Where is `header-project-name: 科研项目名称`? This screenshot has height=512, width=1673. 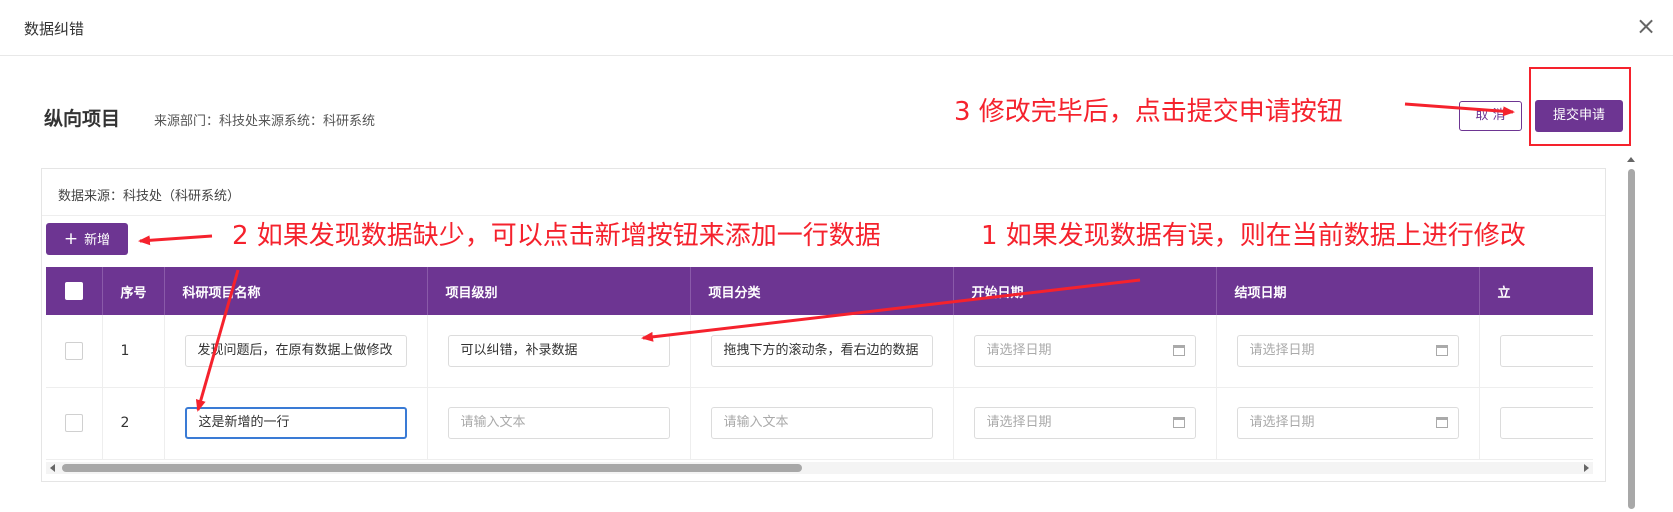
header-project-name: 科研项目名称 is located at coordinates (296, 291).